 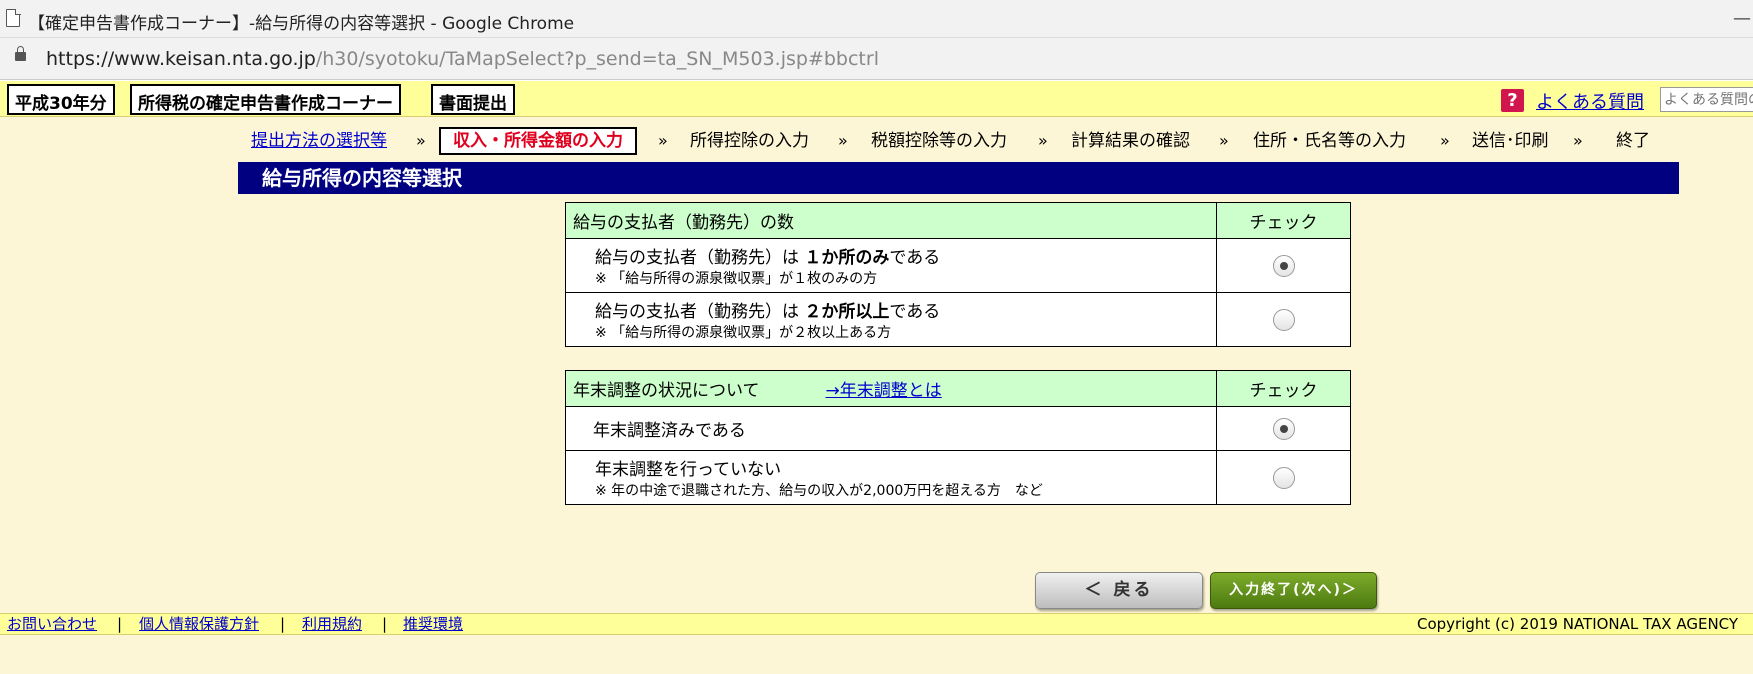 What do you see at coordinates (538, 141) in the screenshot?
I see `step-income-input: 収入・所得金額の入力` at bounding box center [538, 141].